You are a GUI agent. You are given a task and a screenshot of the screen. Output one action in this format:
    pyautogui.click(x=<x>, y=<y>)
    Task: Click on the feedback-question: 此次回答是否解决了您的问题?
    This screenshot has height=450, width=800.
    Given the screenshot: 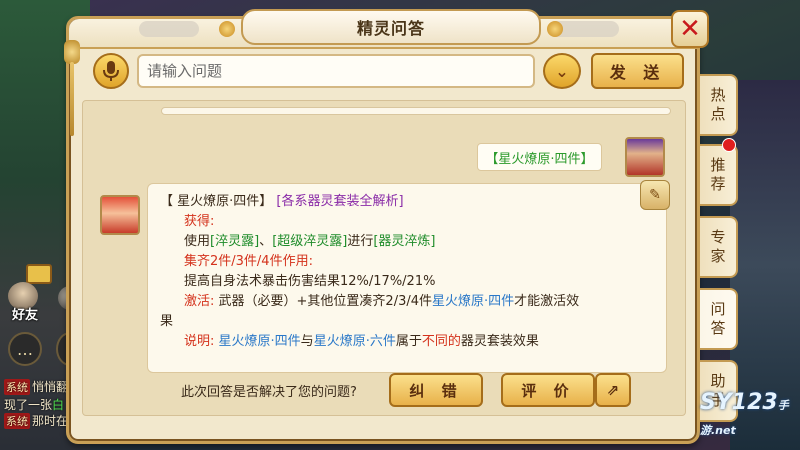 What is the action you would take?
    pyautogui.click(x=269, y=392)
    